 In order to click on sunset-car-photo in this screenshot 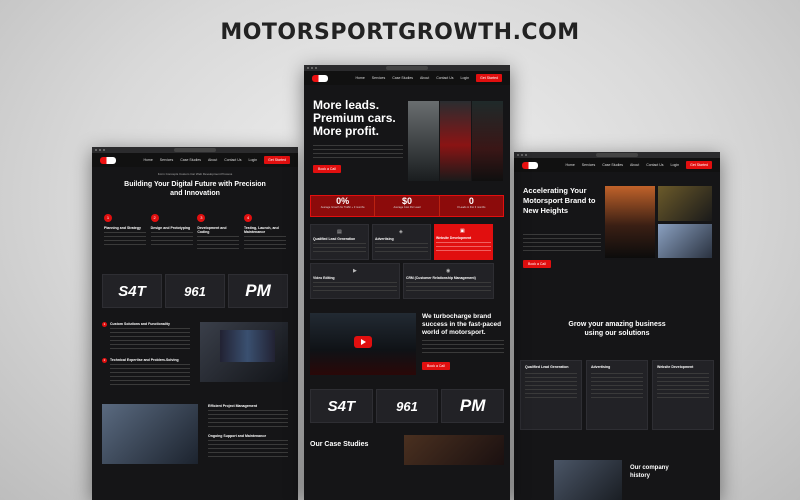, I will do `click(630, 222)`.